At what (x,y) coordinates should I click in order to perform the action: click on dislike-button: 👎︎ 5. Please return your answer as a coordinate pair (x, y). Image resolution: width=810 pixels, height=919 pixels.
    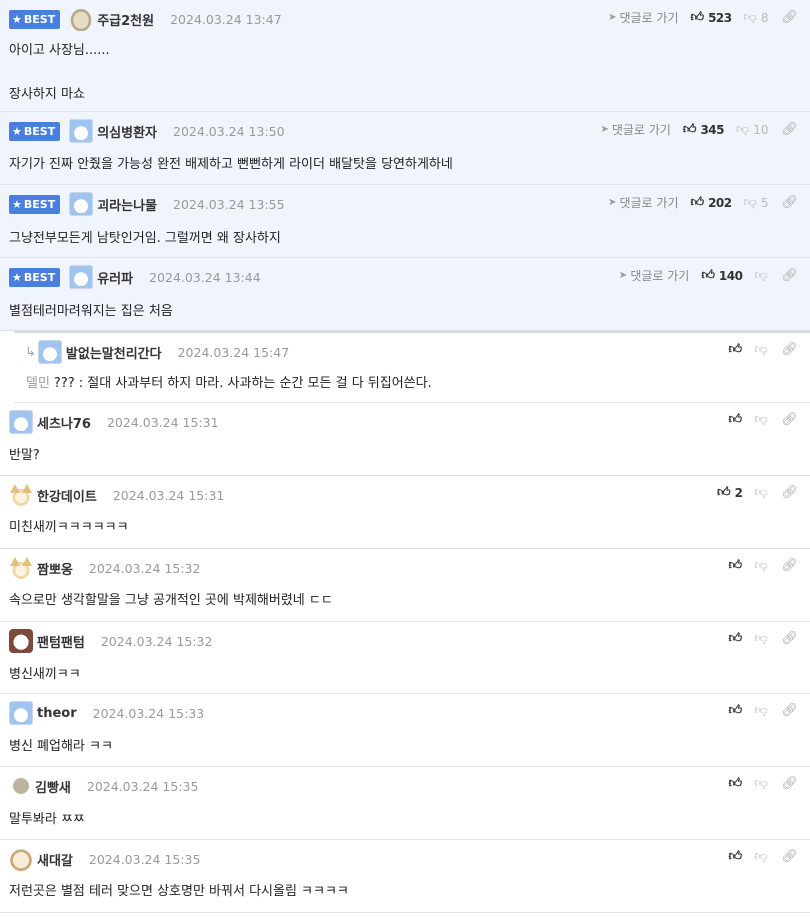
    Looking at the image, I should click on (756, 202).